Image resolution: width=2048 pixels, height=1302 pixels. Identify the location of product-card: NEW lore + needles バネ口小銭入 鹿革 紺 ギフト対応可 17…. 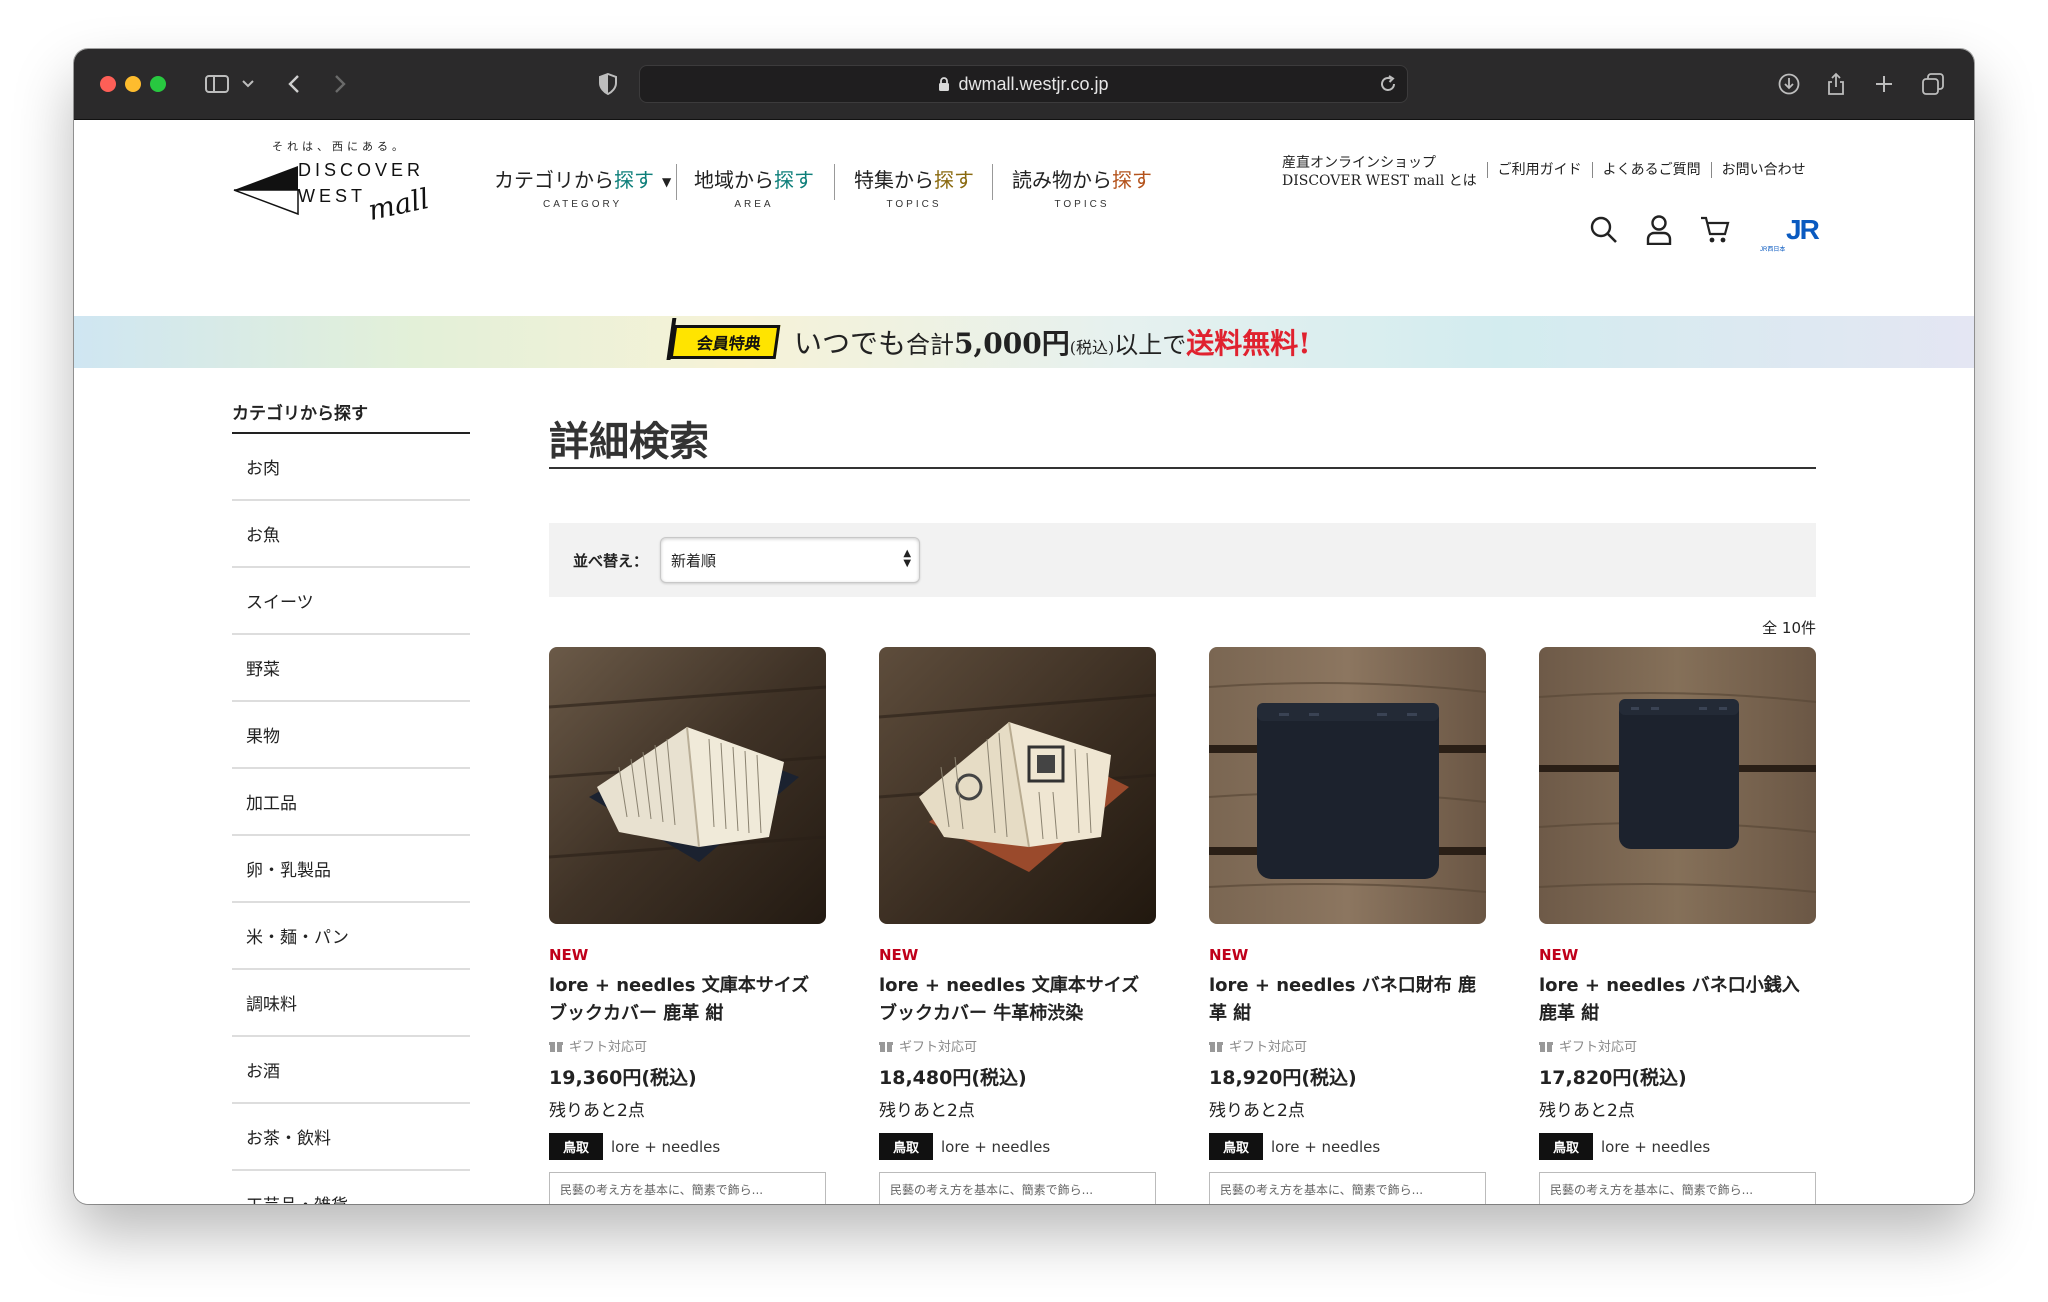
(1677, 925).